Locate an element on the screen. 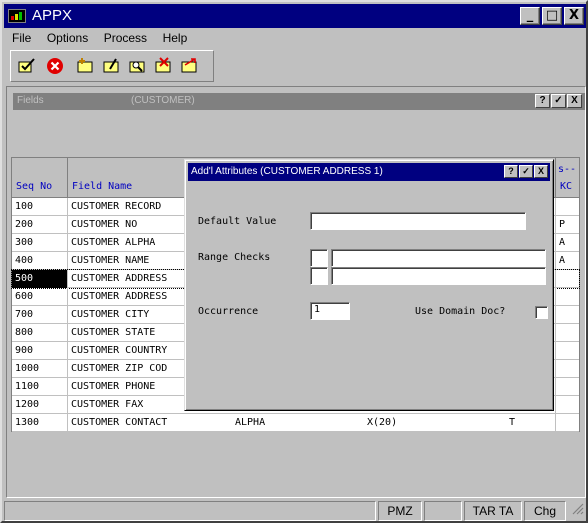  use-domain-doc-label: Use Domain Doc? is located at coordinates (460, 311).